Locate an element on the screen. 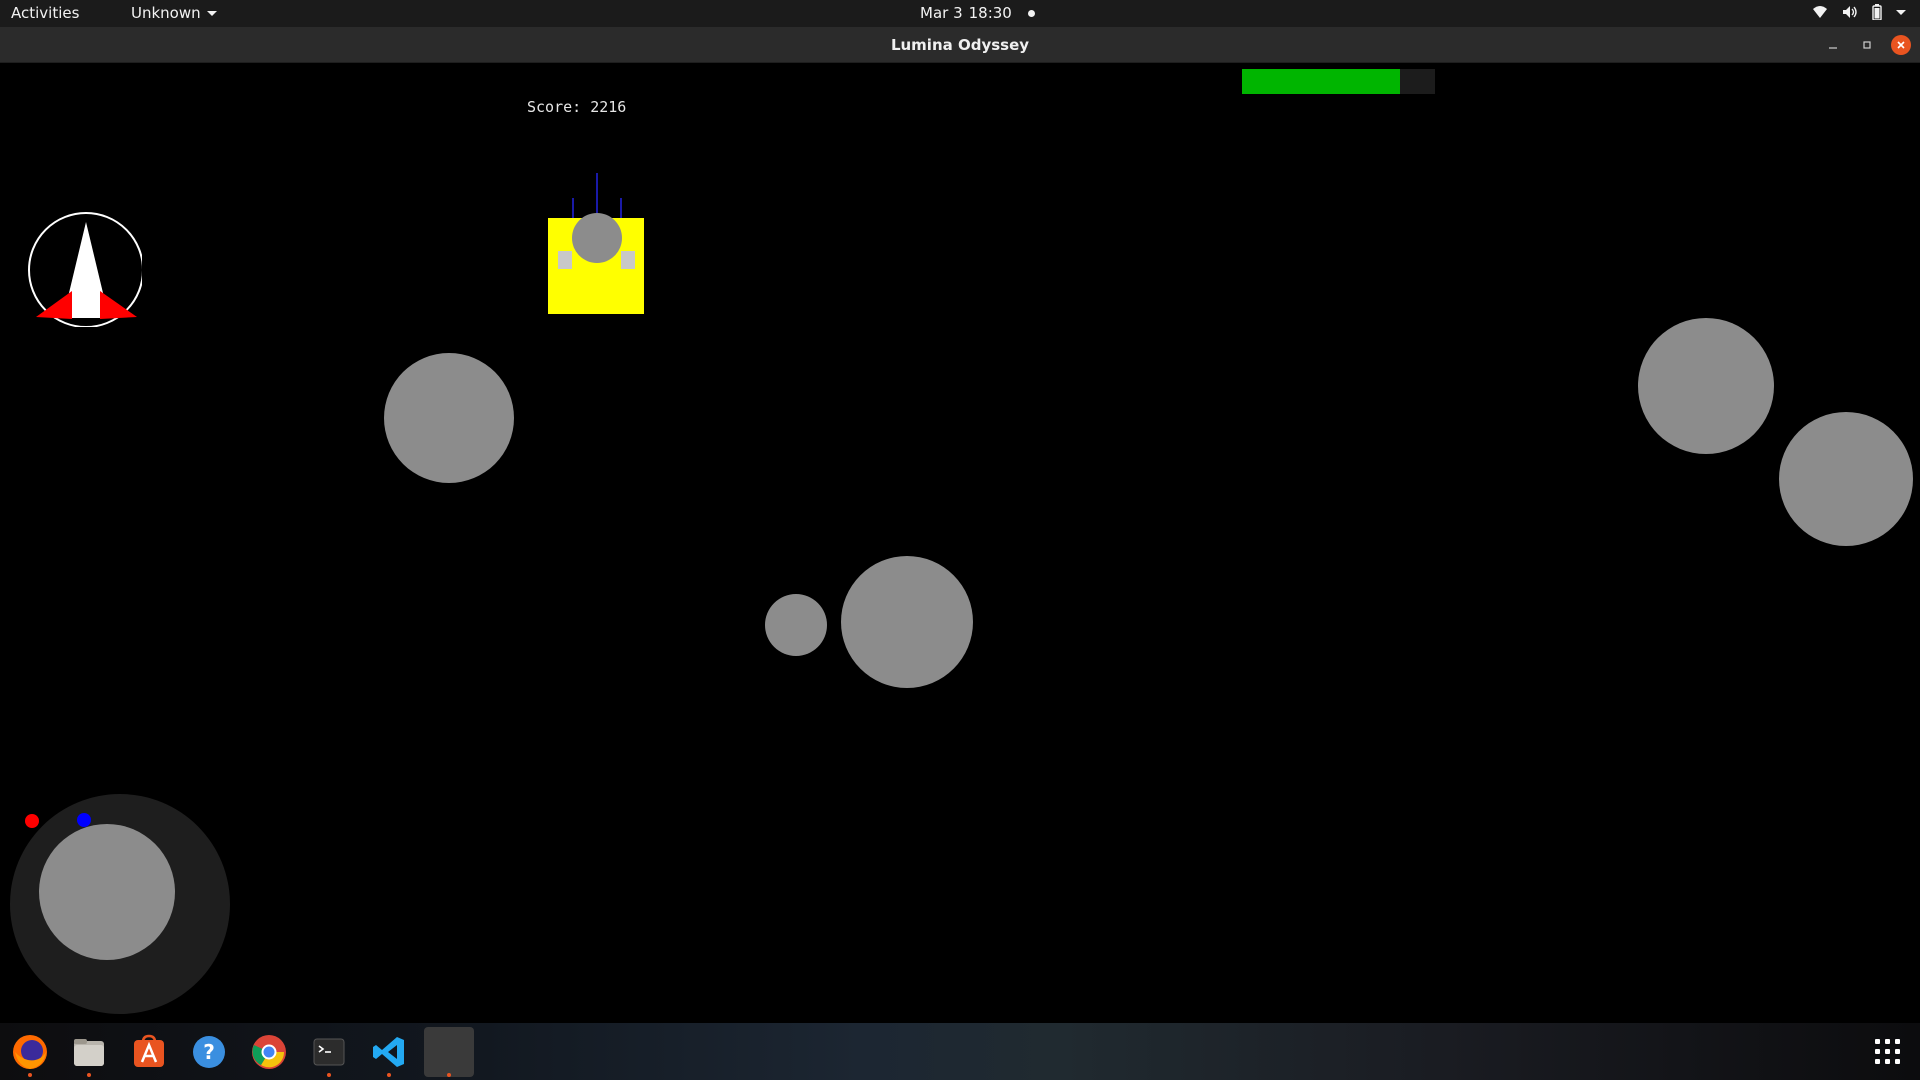  dock-item-firefox is located at coordinates (30, 1052).